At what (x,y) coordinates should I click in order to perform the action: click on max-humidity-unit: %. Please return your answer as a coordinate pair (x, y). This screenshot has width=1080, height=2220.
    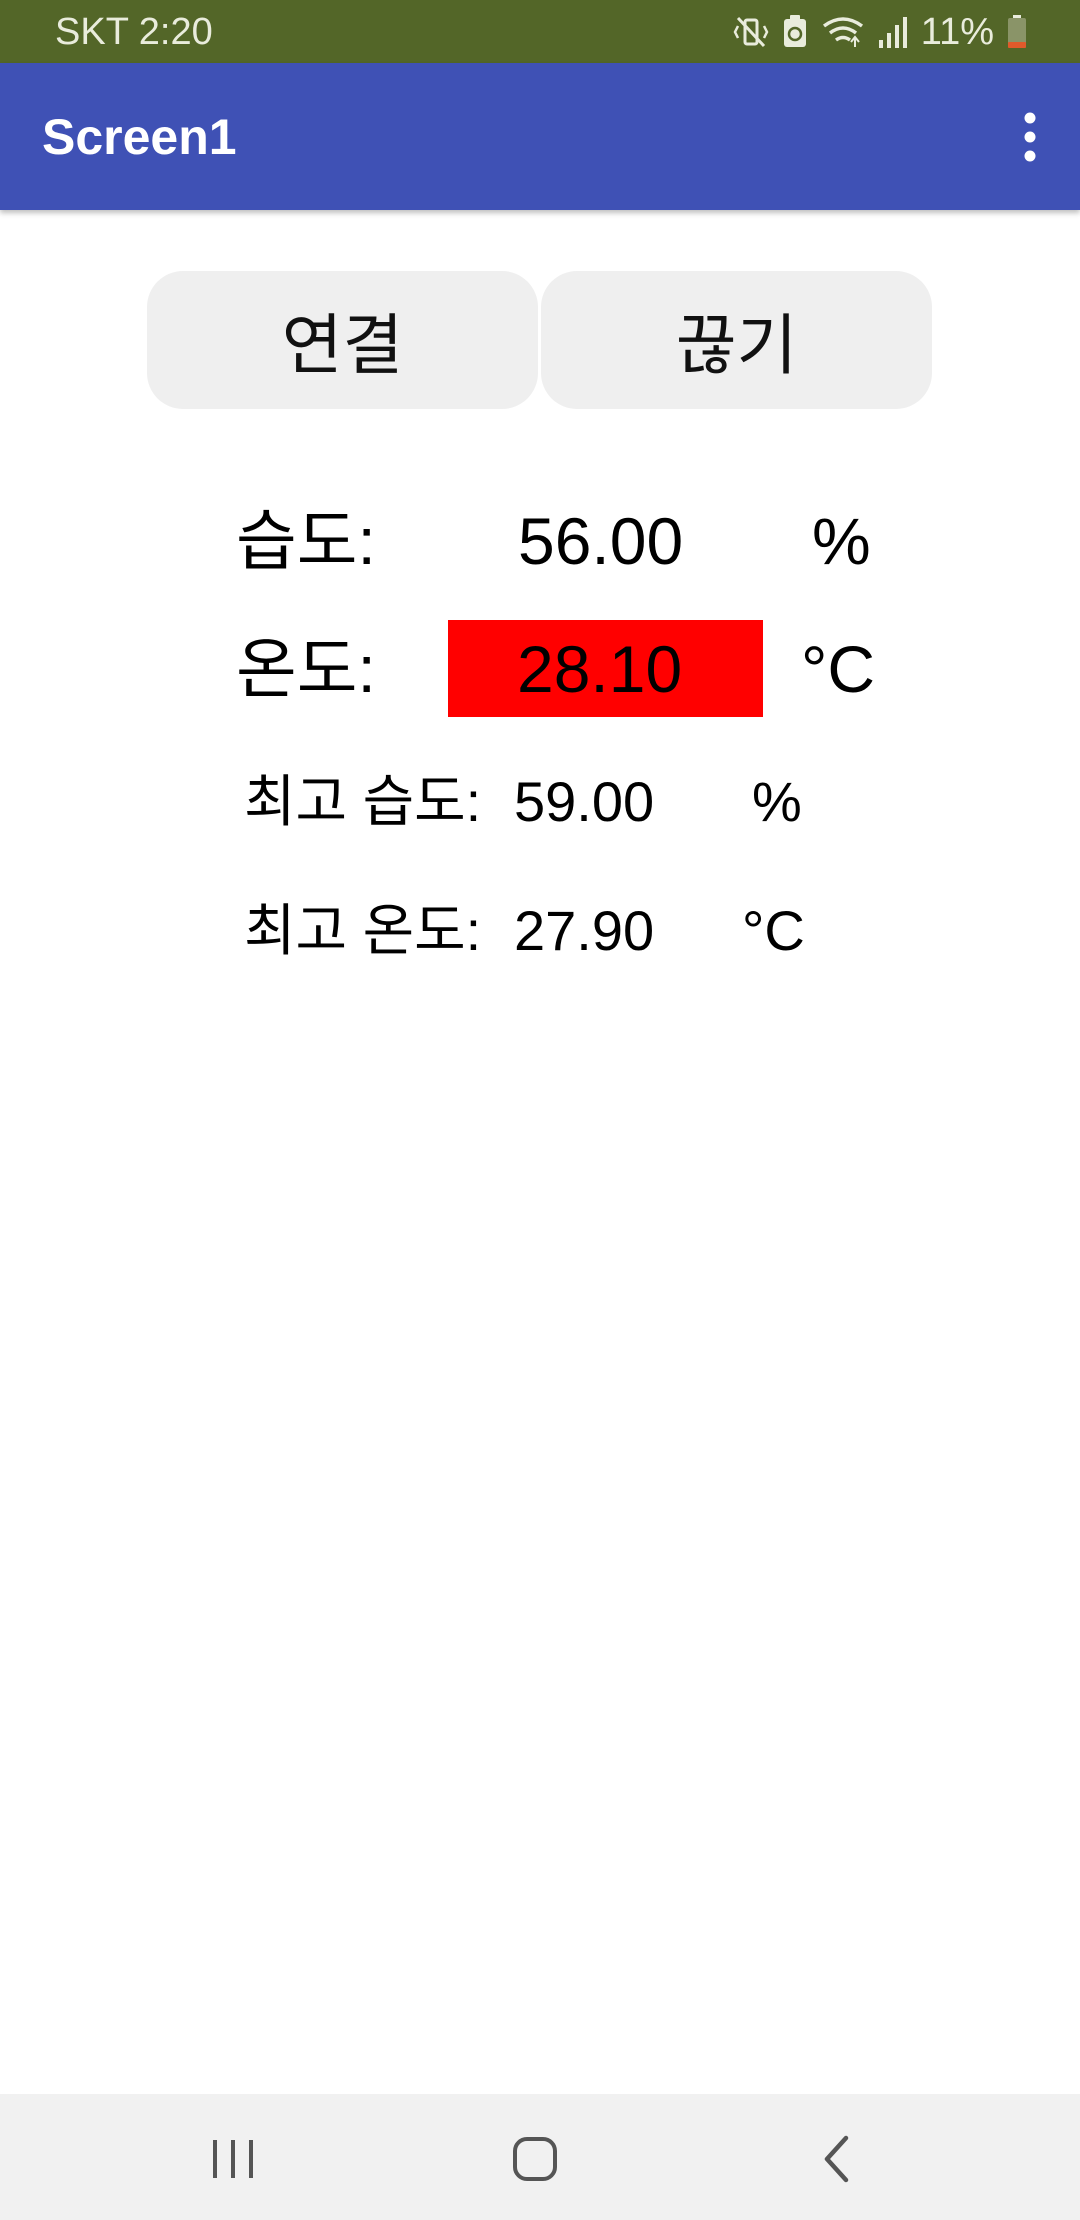
    Looking at the image, I should click on (777, 801).